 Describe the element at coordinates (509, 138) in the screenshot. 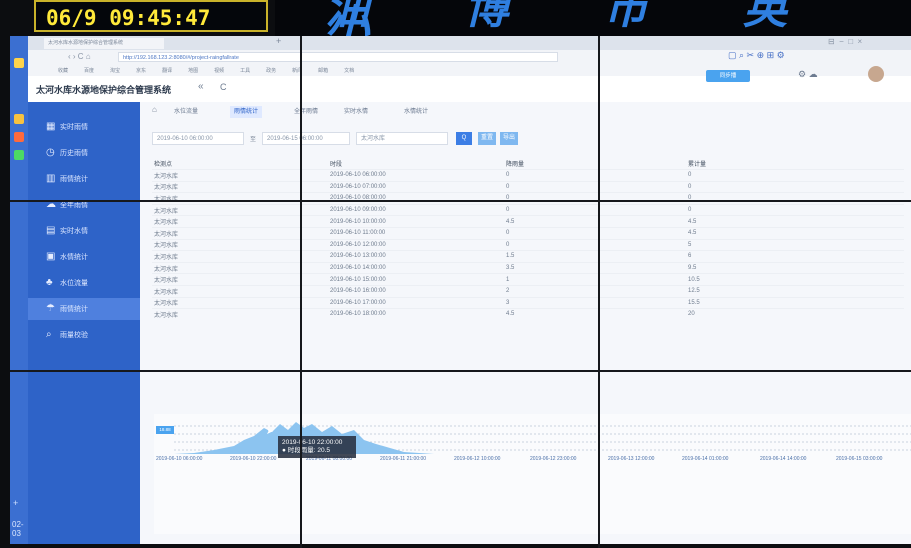

I see `export-button: 导出` at that location.